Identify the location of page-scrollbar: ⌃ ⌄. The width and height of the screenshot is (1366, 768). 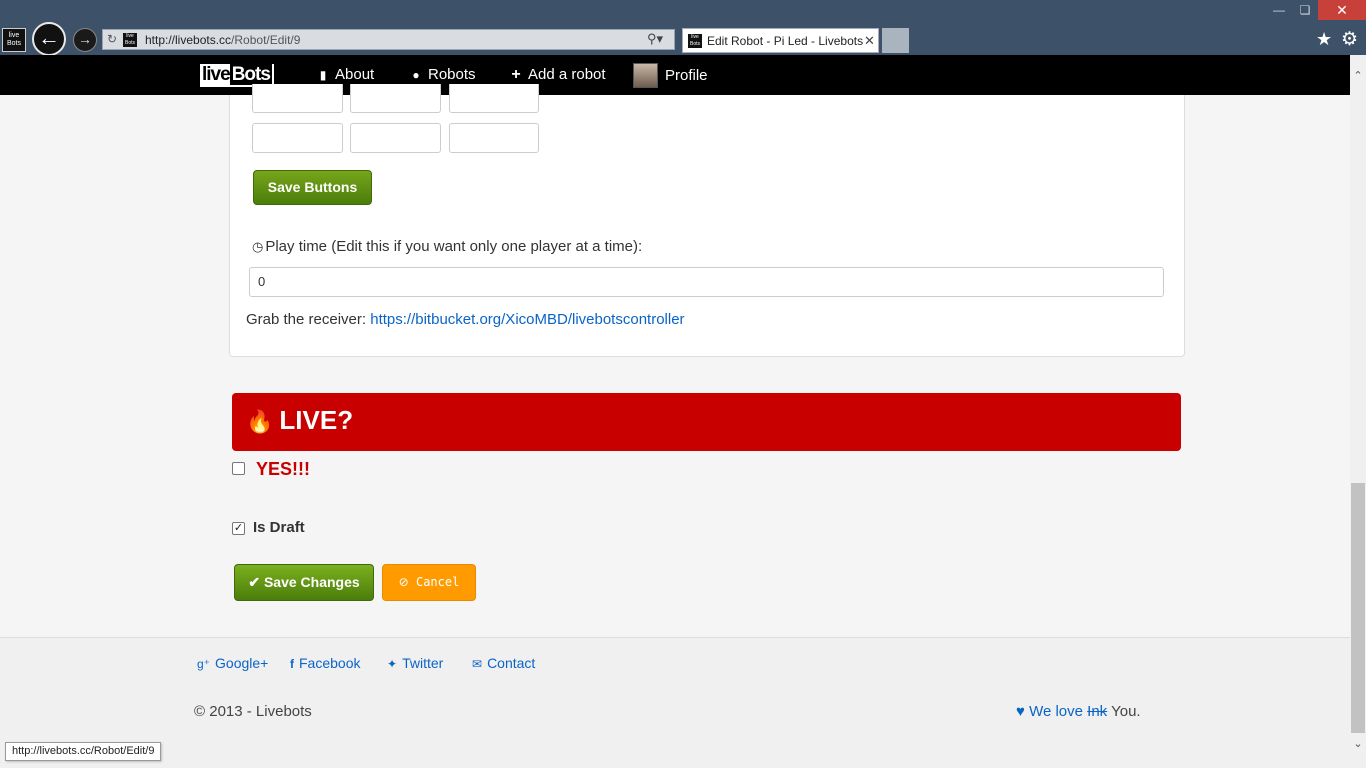
(1358, 411).